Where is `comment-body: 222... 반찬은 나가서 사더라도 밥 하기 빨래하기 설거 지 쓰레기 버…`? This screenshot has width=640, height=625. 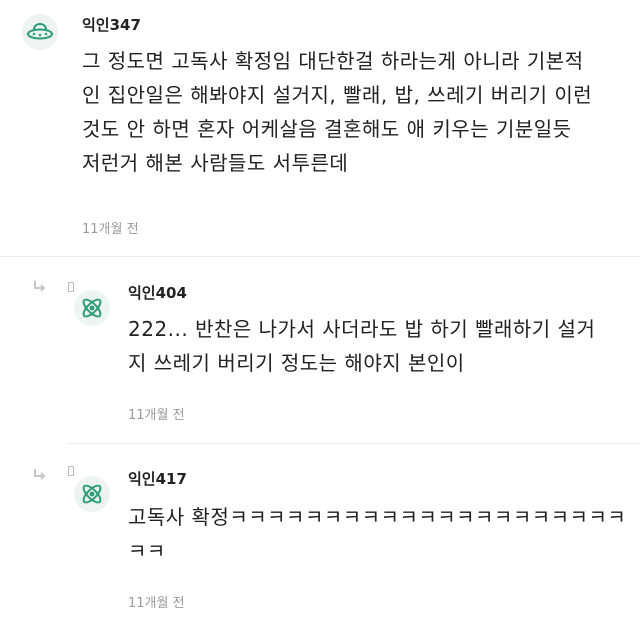
comment-body: 222... 반찬은 나가서 사더라도 밥 하기 빨래하기 설거 지 쓰레기 버… is located at coordinates (361, 346).